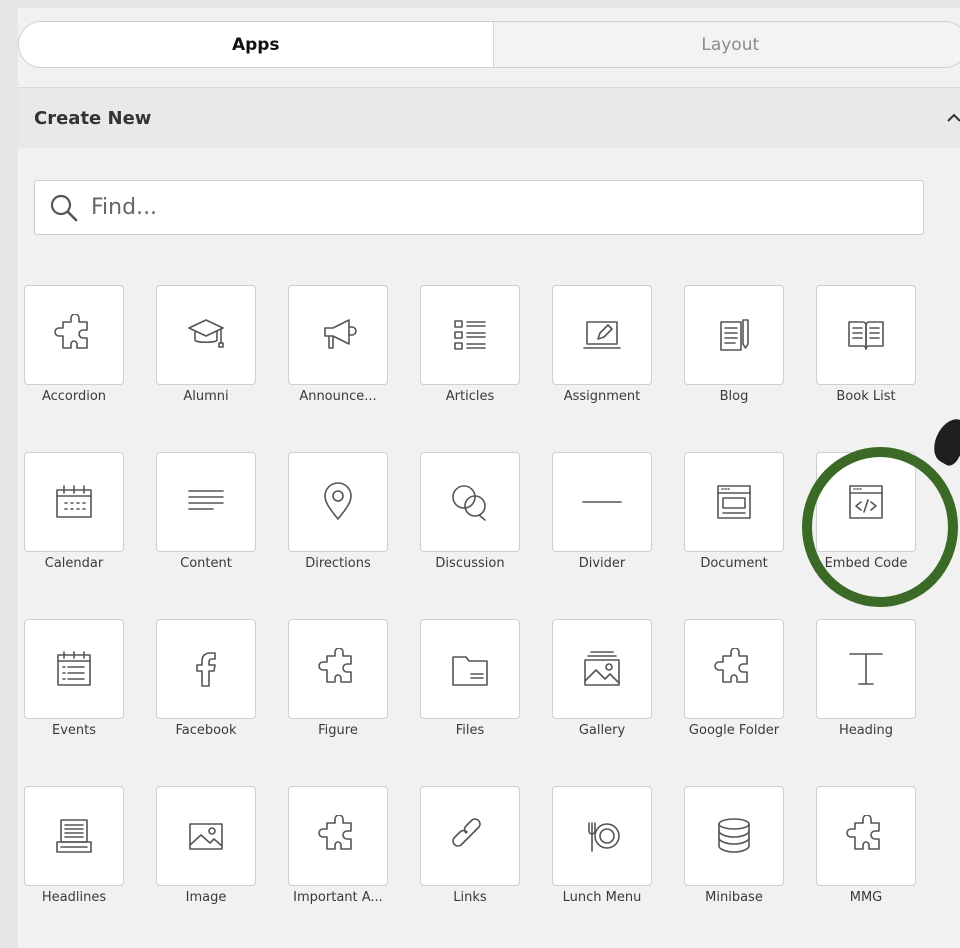 The image size is (960, 948). I want to click on app-tile-lunch-menu: Lunch Menu, so click(602, 848).